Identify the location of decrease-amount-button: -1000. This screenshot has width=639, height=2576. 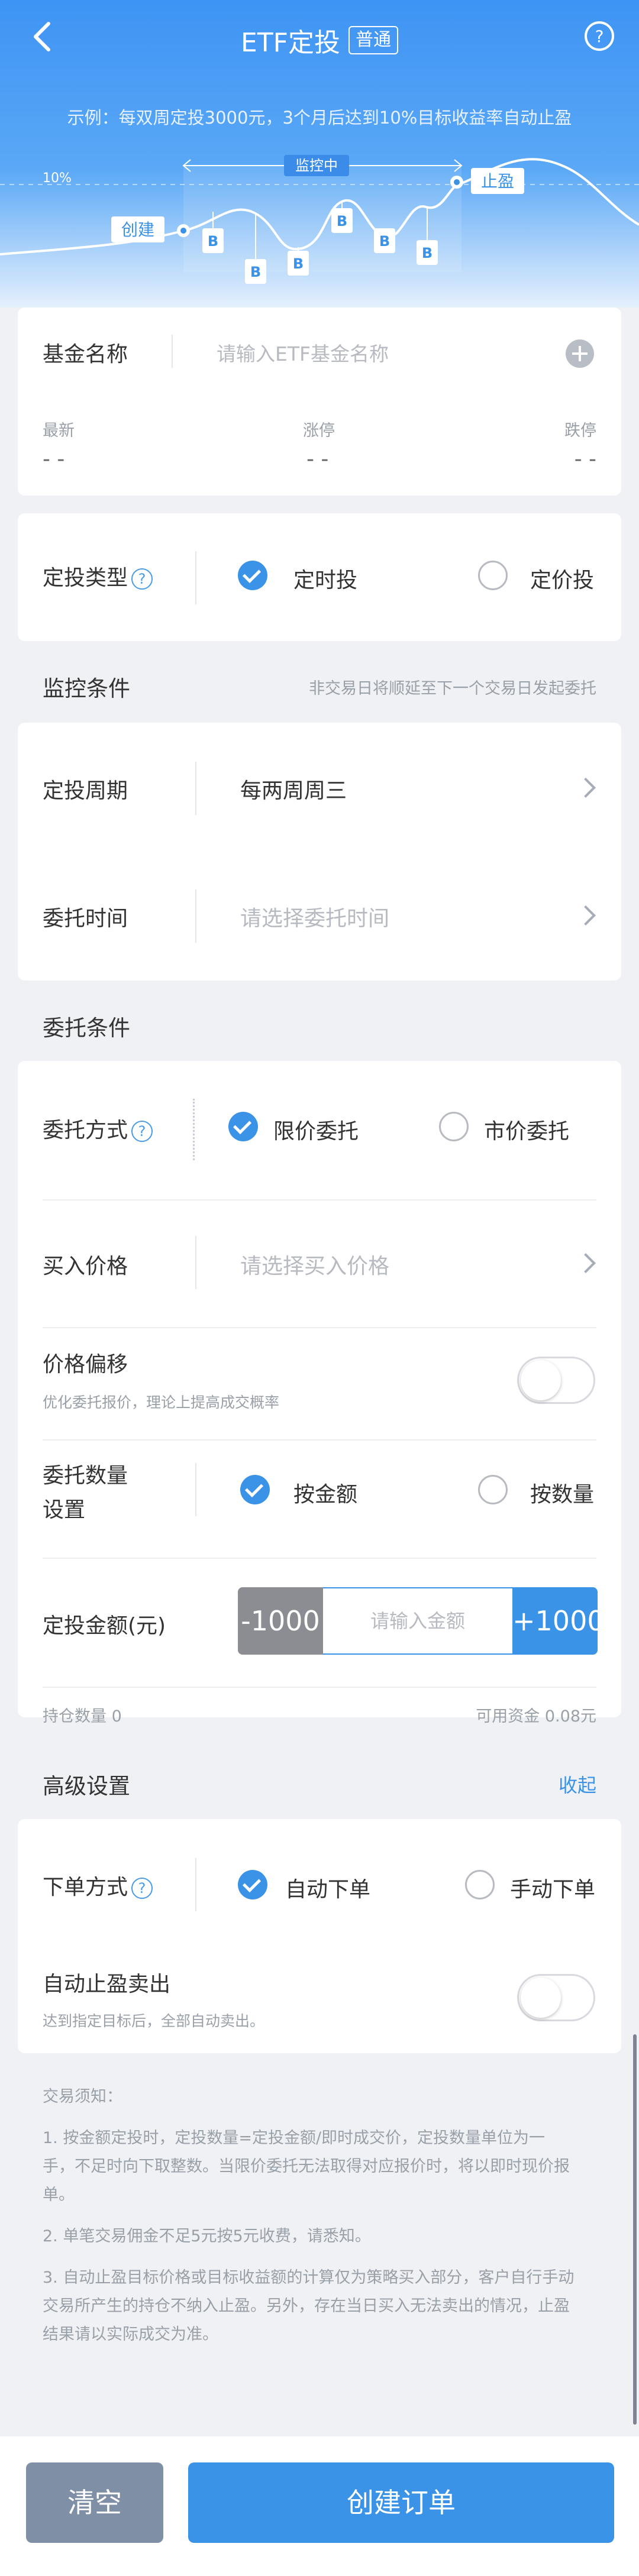
(280, 1621).